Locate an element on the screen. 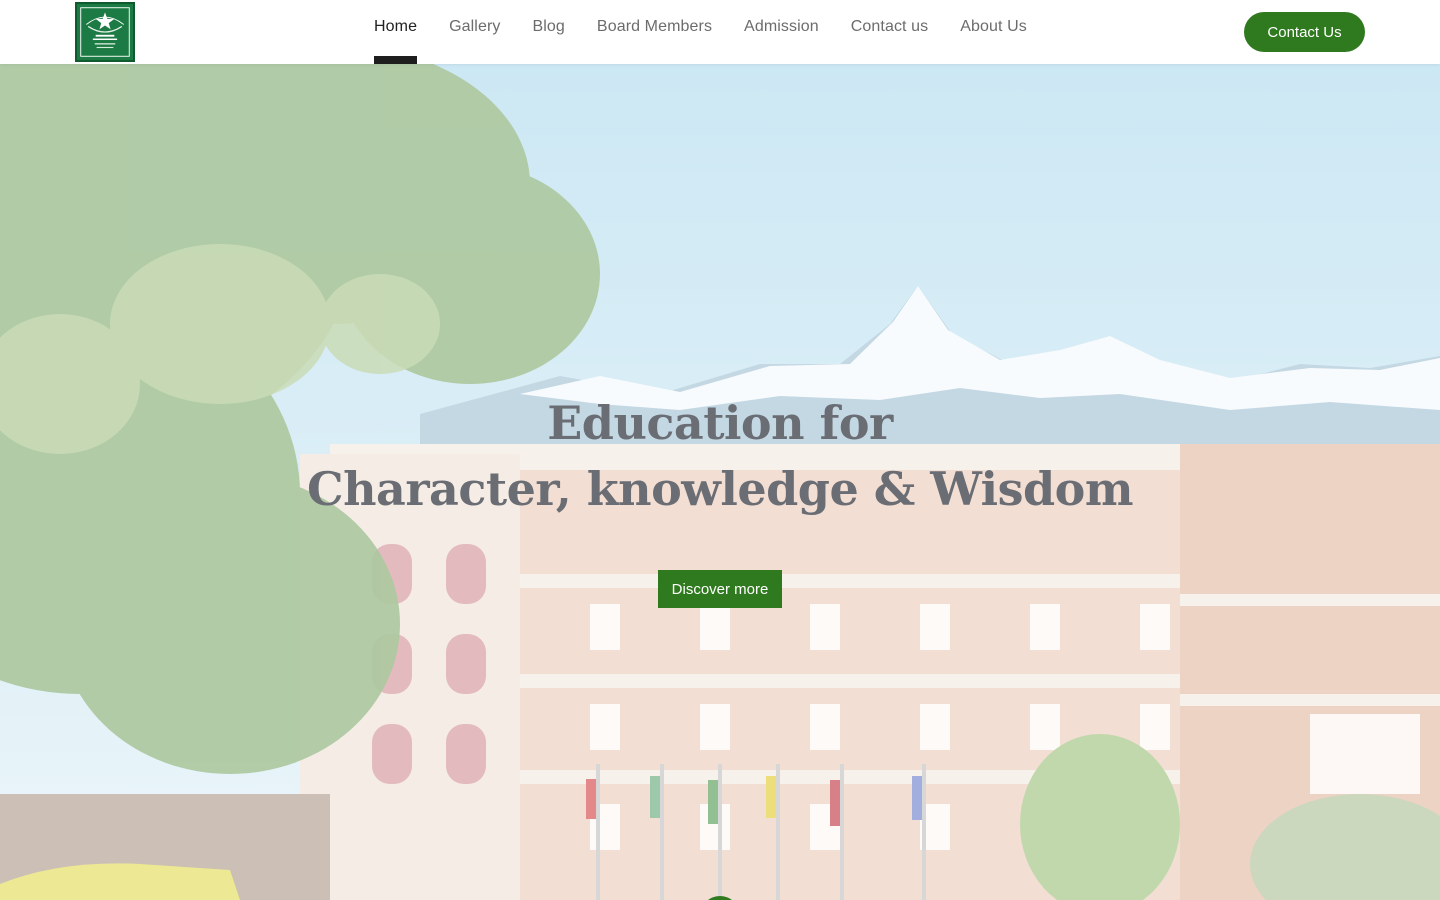  nav-item-admission: Admission is located at coordinates (781, 32).